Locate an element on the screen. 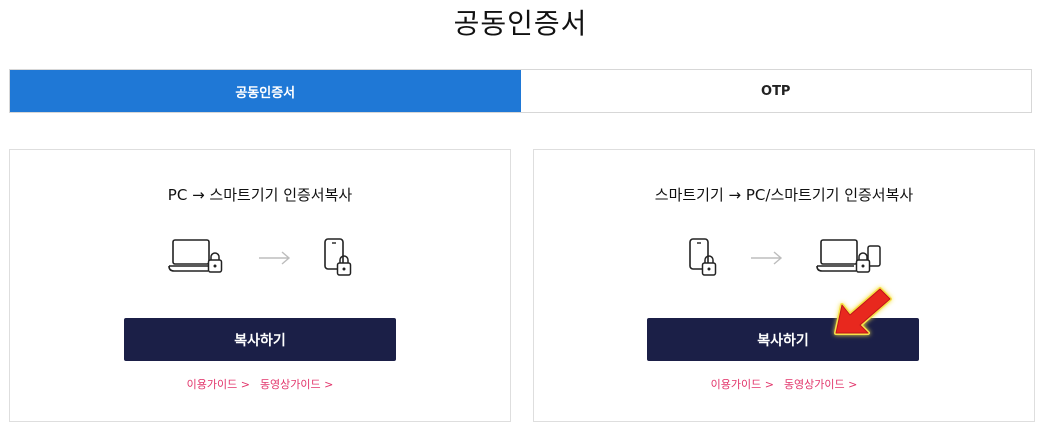  laptop-phone-lock-icon is located at coordinates (848, 256).